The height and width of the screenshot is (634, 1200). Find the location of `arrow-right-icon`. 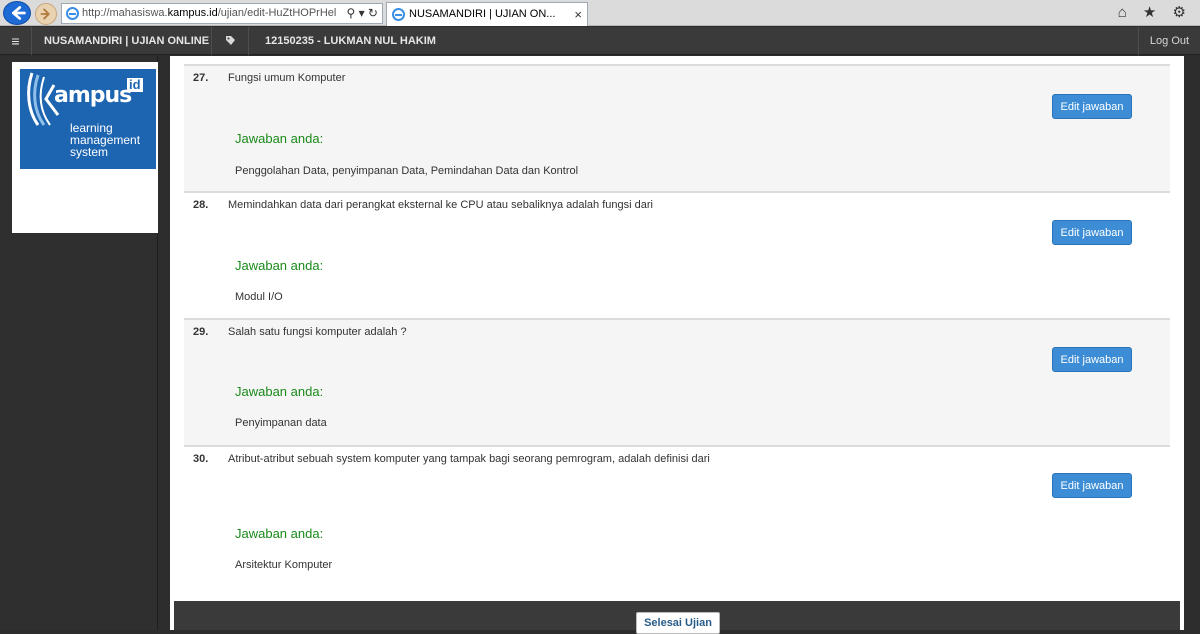

arrow-right-icon is located at coordinates (45, 14).